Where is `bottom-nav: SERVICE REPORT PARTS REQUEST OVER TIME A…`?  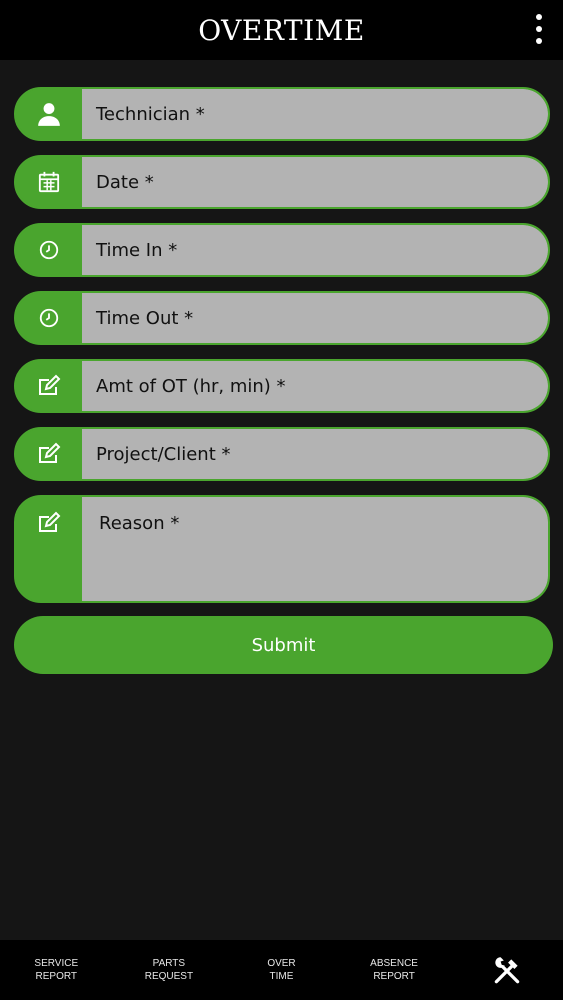
bottom-nav: SERVICE REPORT PARTS REQUEST OVER TIME A… is located at coordinates (281, 970).